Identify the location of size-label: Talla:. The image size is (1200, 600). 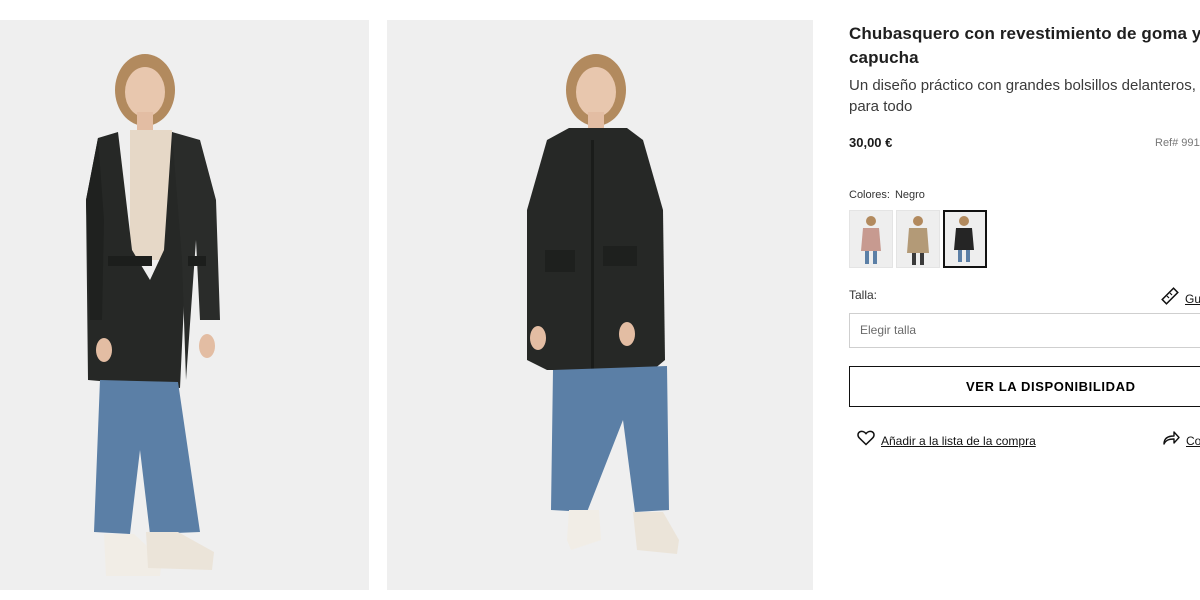
(863, 295).